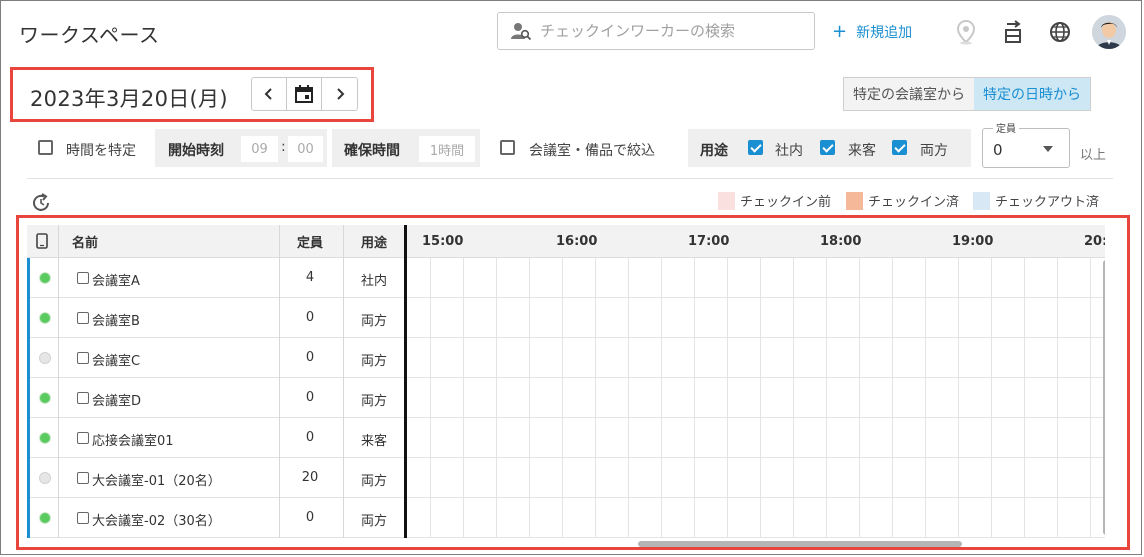 The height and width of the screenshot is (557, 1144). Describe the element at coordinates (129, 99) in the screenshot. I see `current-date: 2023年3月20日(月)` at that location.